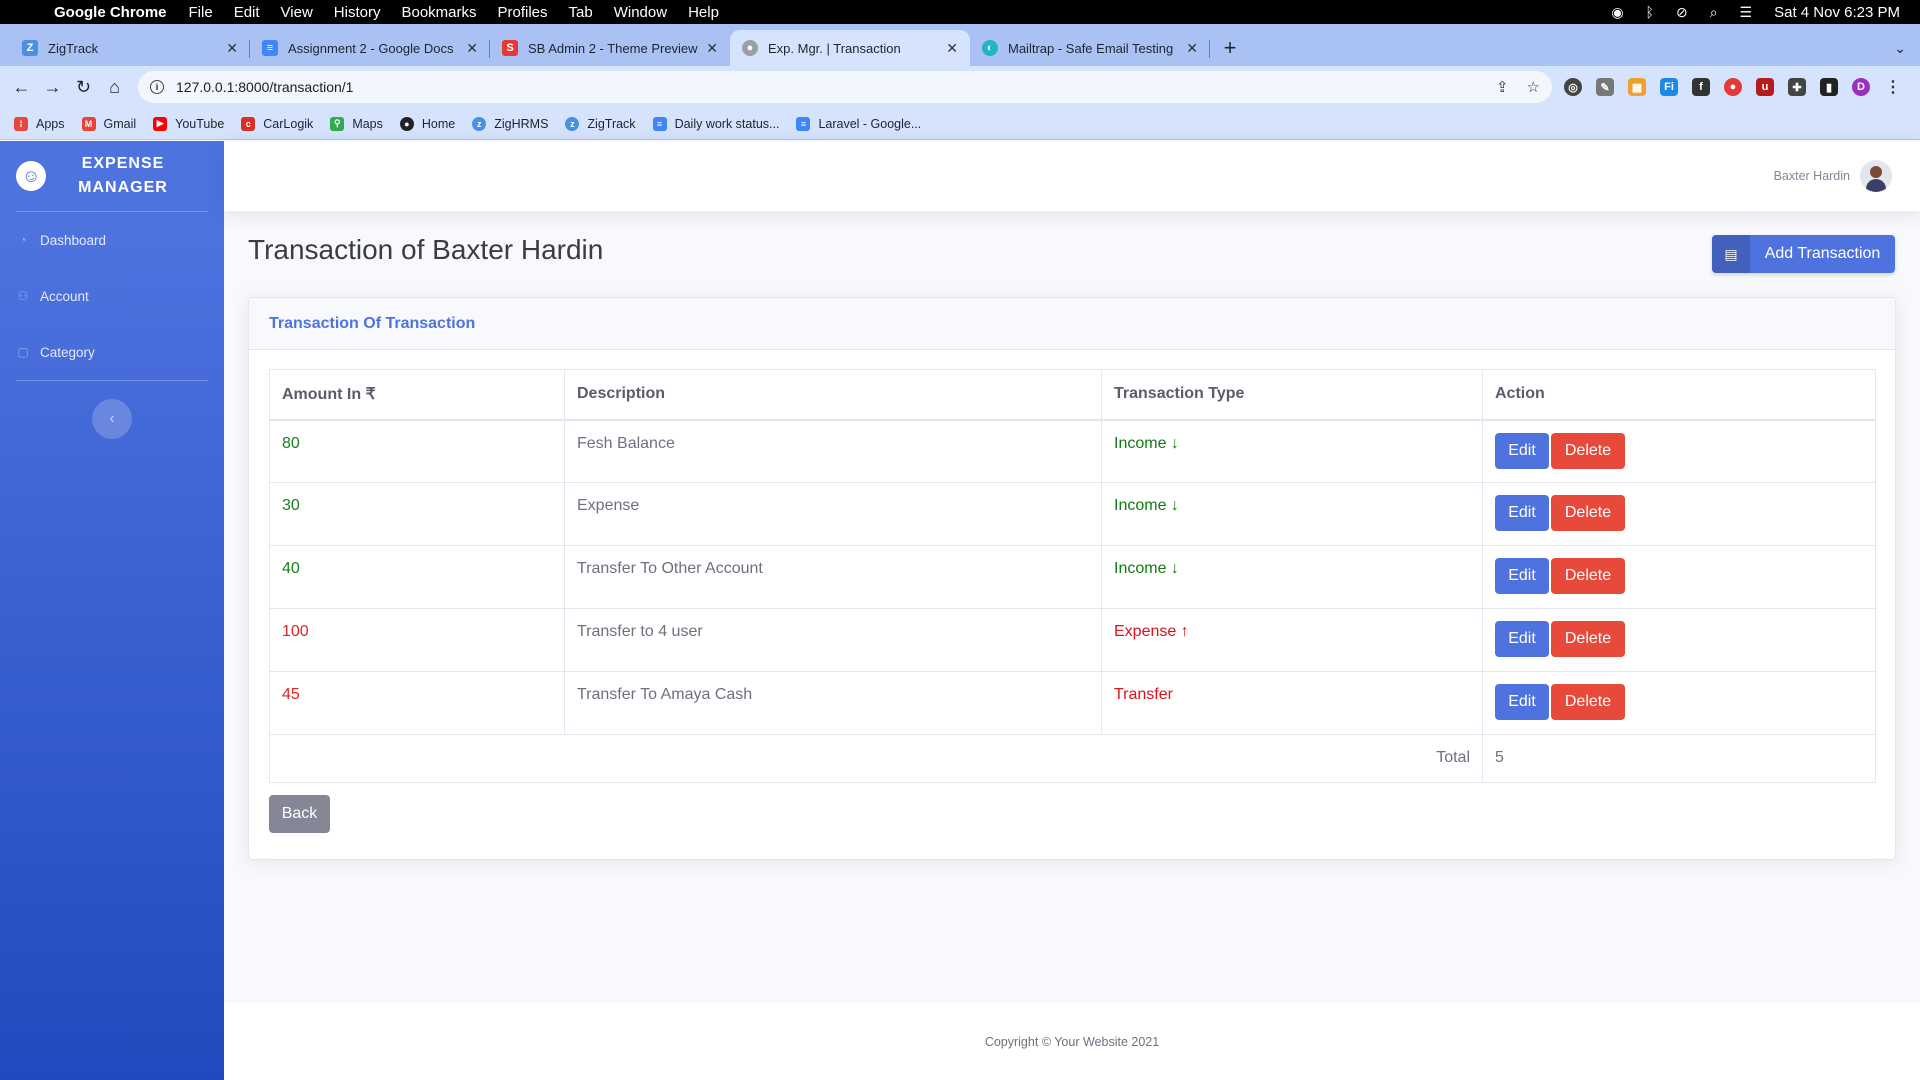 The height and width of the screenshot is (1080, 1920). What do you see at coordinates (297, 12) in the screenshot?
I see `menu-view: View` at bounding box center [297, 12].